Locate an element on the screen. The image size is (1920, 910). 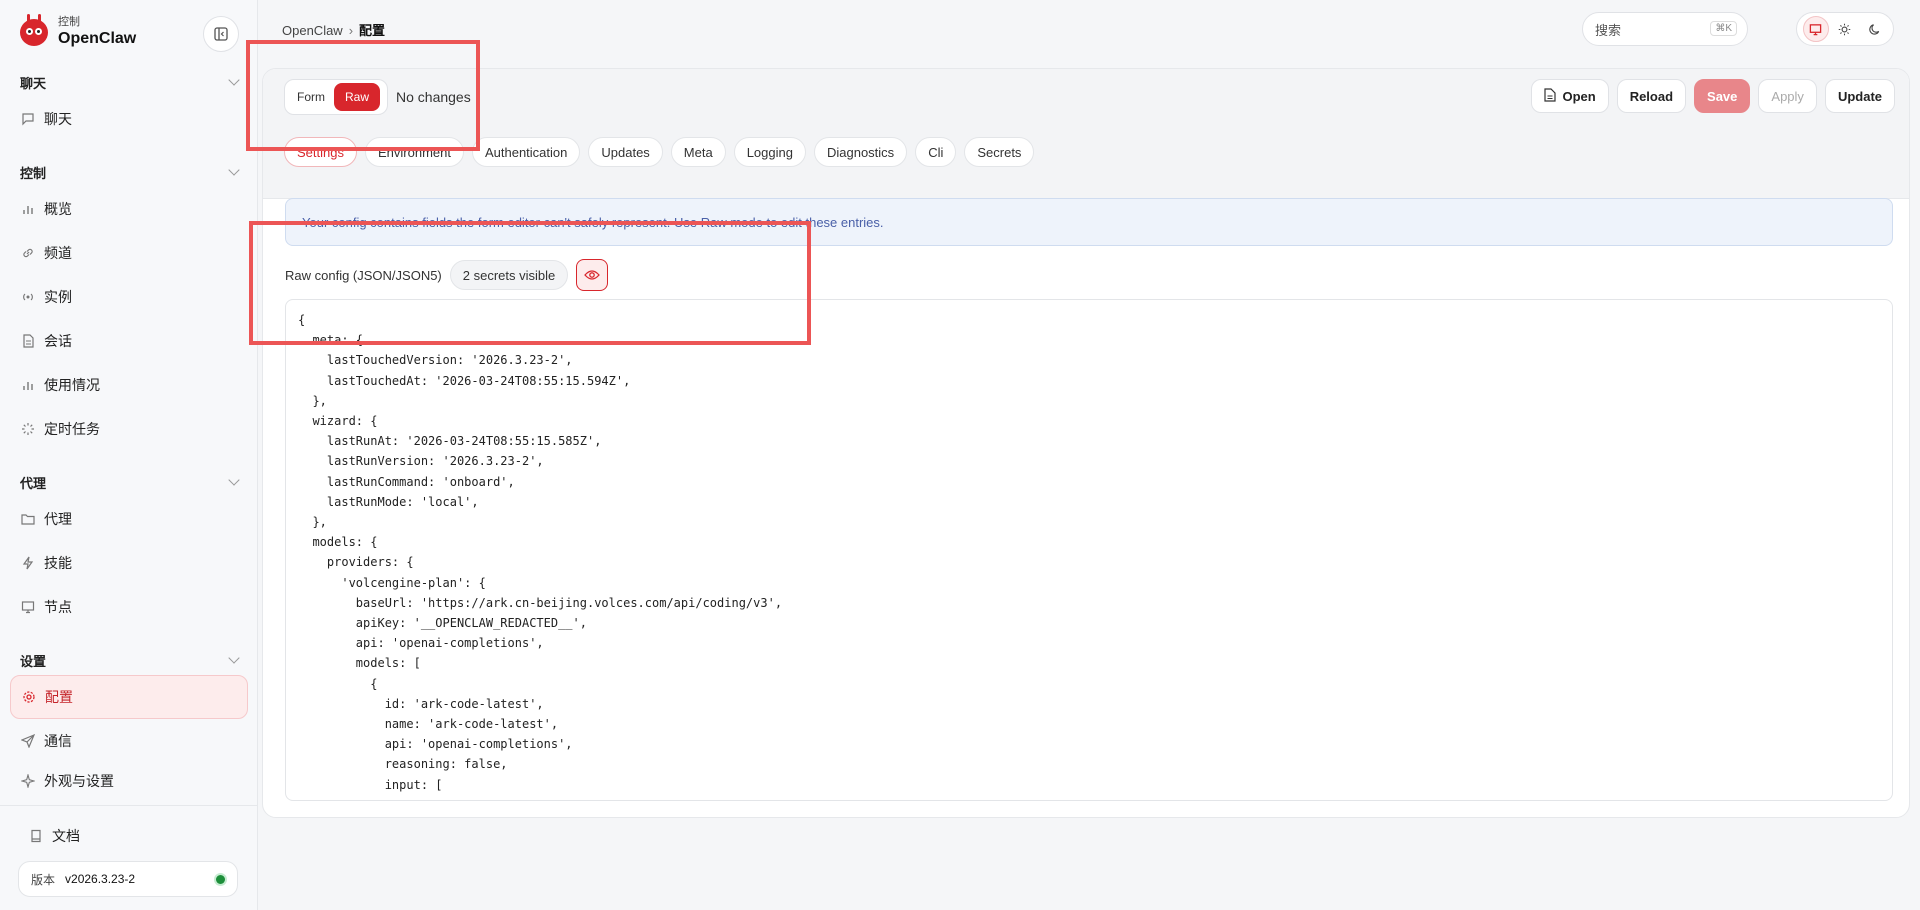
radio-signal-icon is located at coordinates (28, 297).